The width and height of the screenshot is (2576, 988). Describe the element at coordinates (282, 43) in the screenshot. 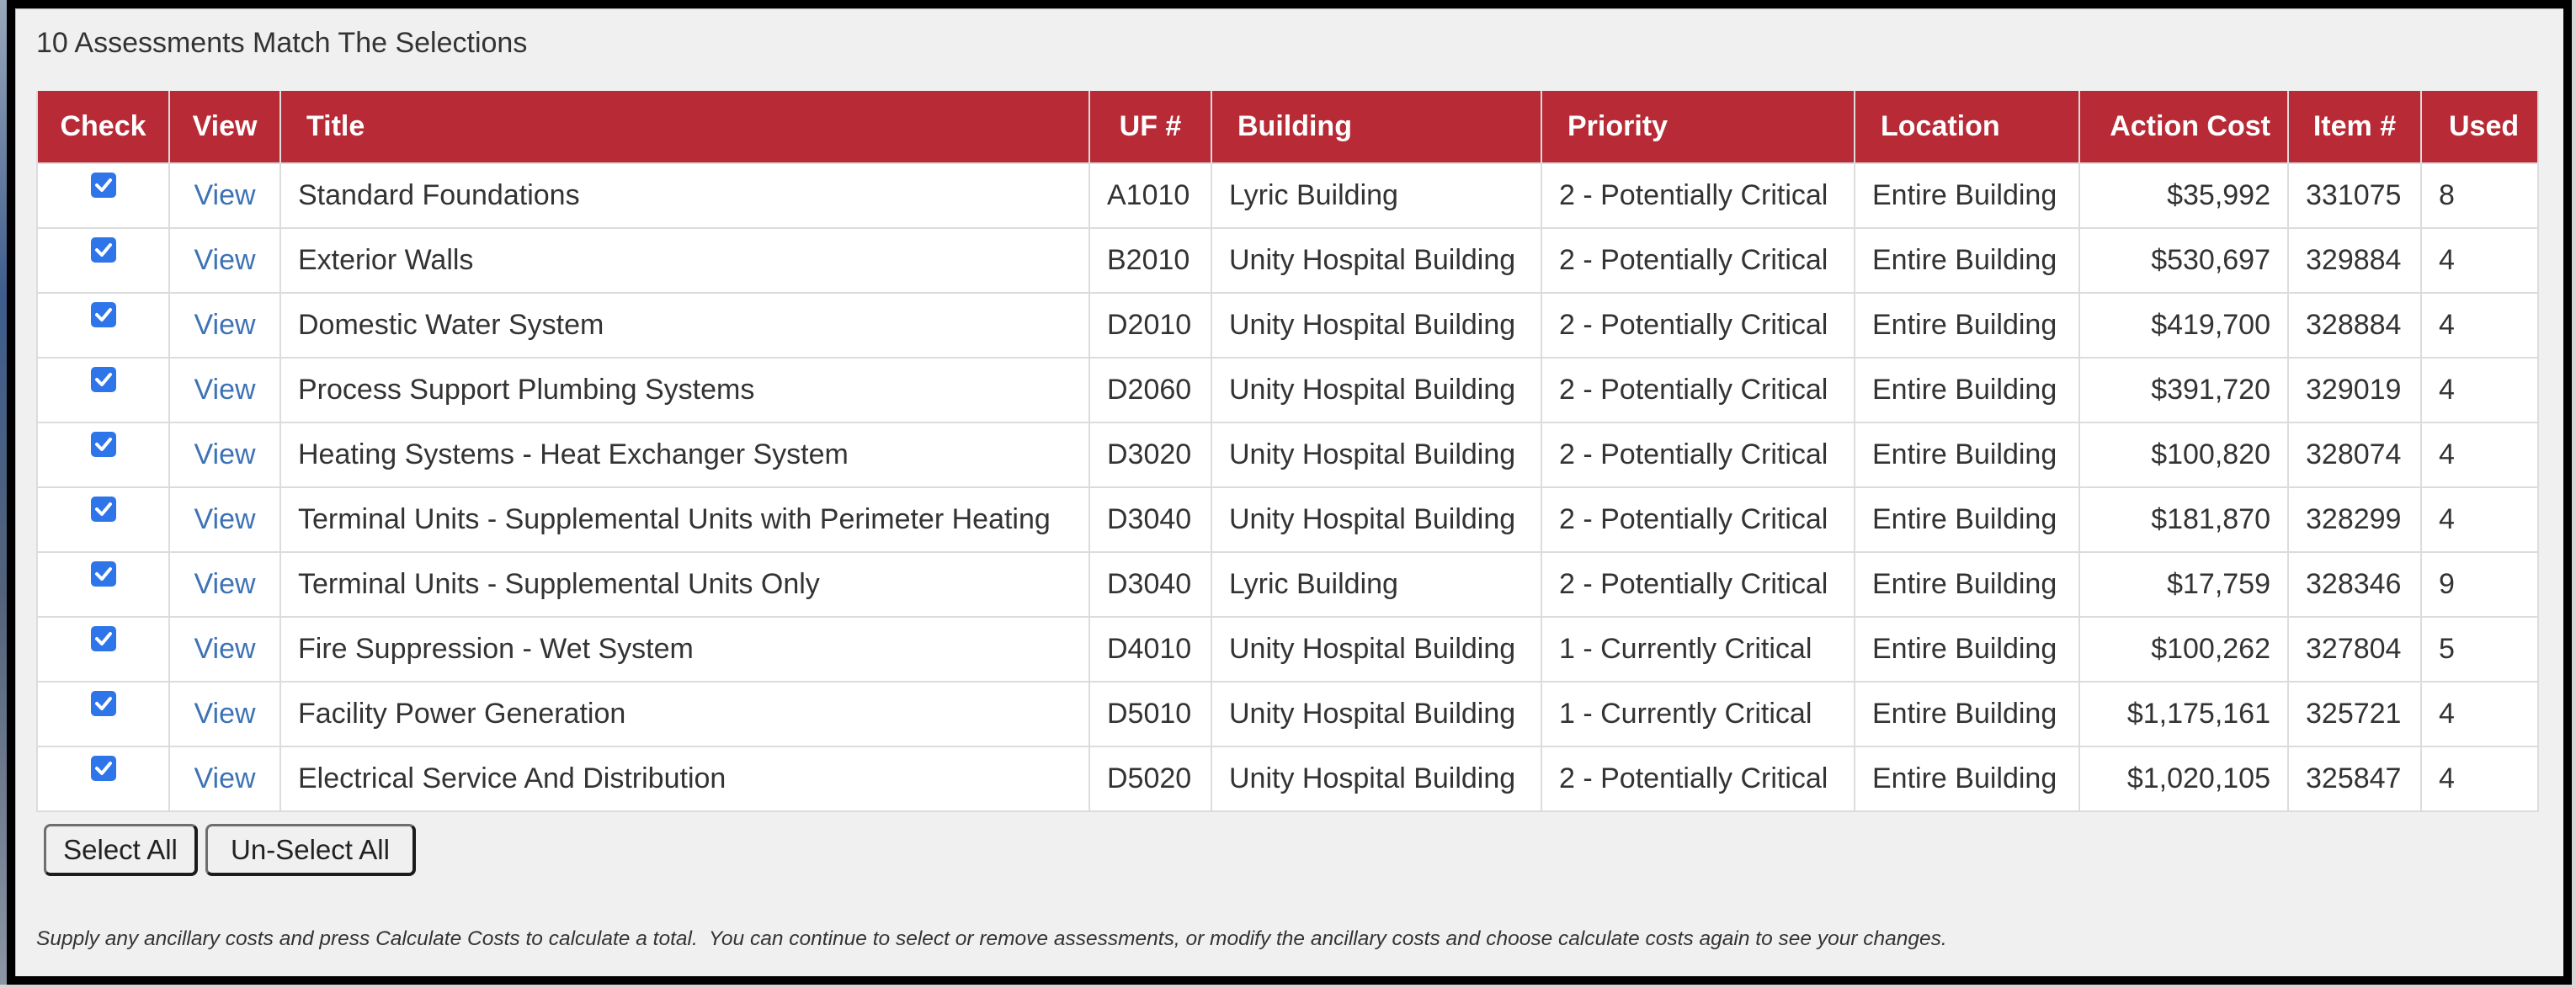

I see `results-count-heading: 10 Assessments Match The Selections` at that location.